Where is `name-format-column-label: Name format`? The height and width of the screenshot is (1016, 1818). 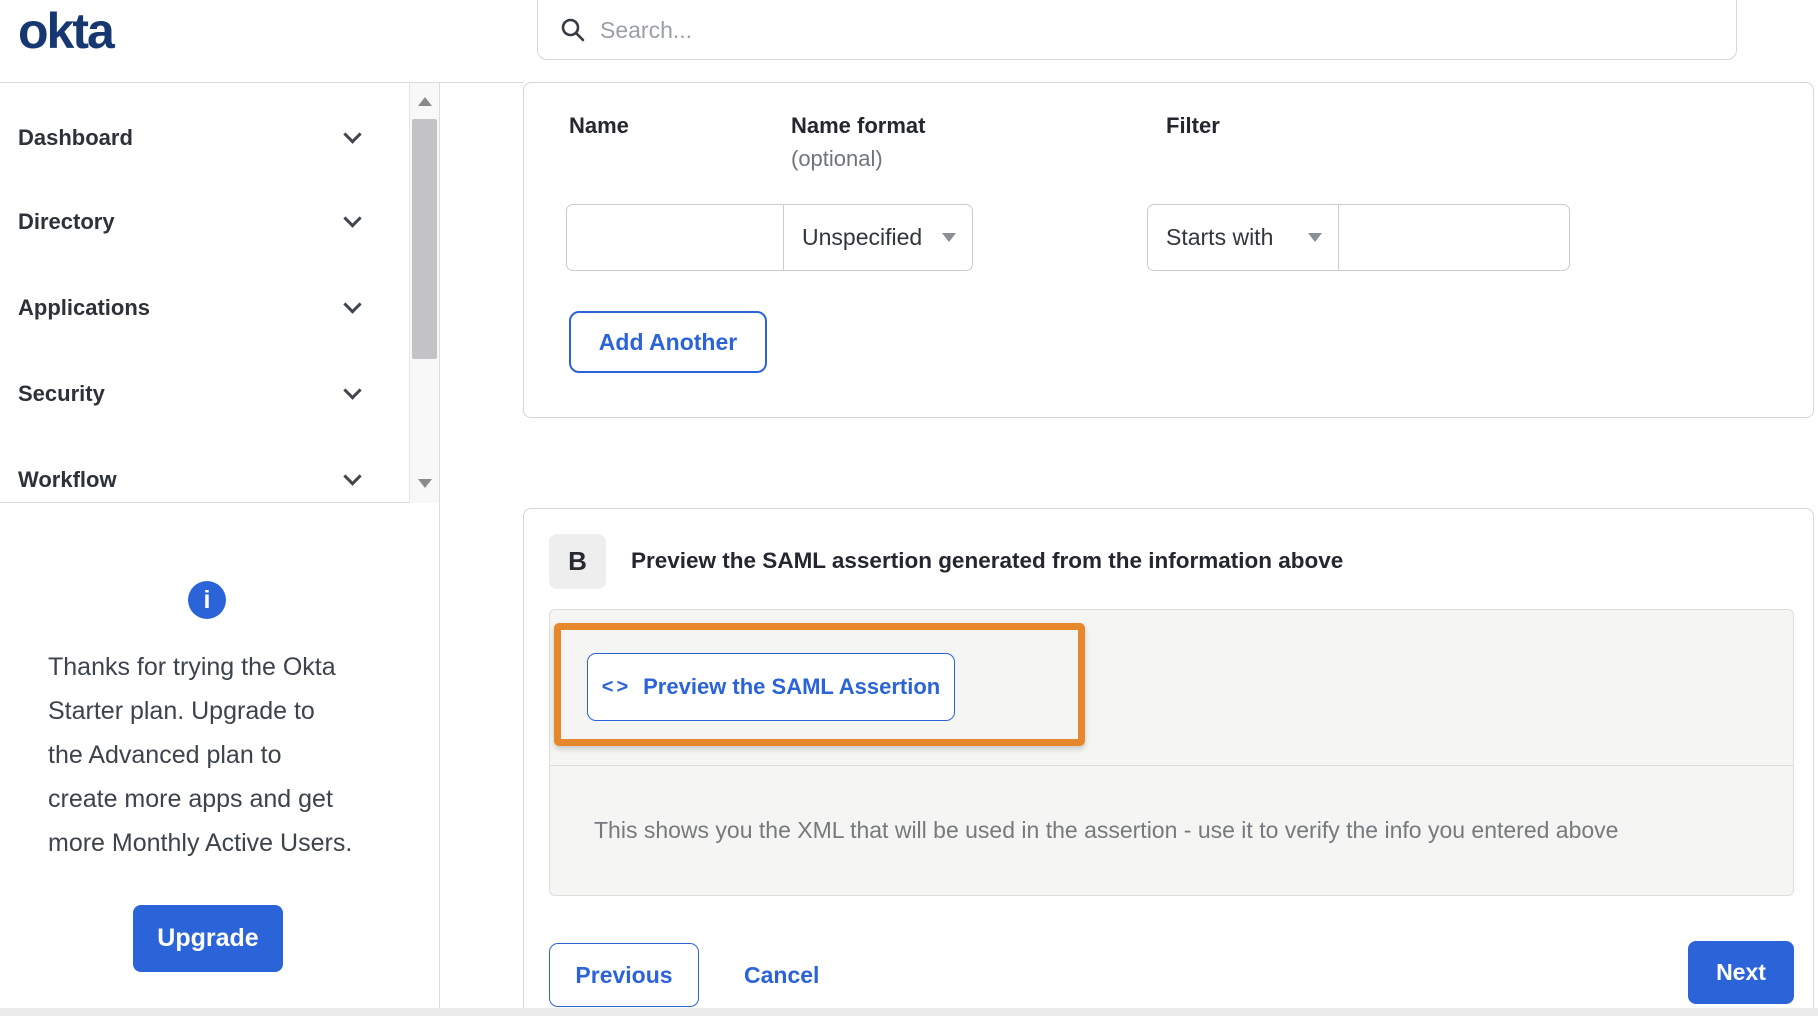 name-format-column-label: Name format is located at coordinates (858, 125).